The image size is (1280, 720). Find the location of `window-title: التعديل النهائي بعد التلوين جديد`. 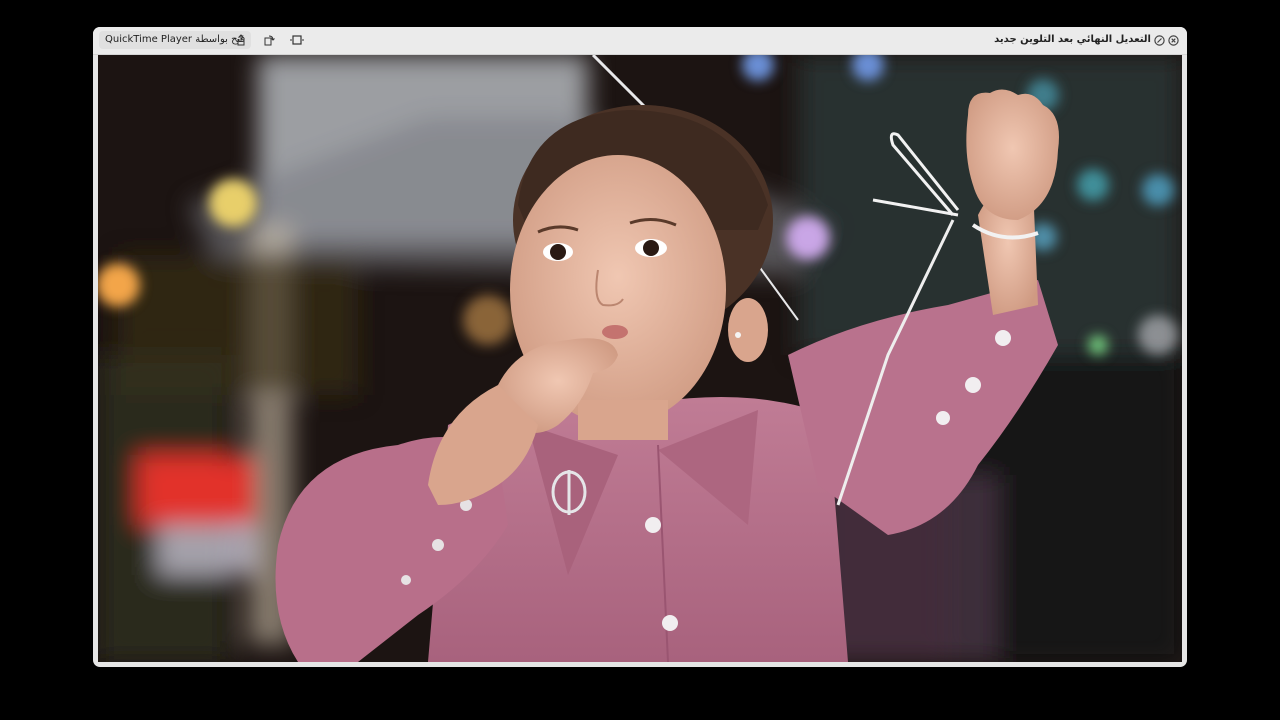

window-title: التعديل النهائي بعد التلوين جديد is located at coordinates (1072, 39).